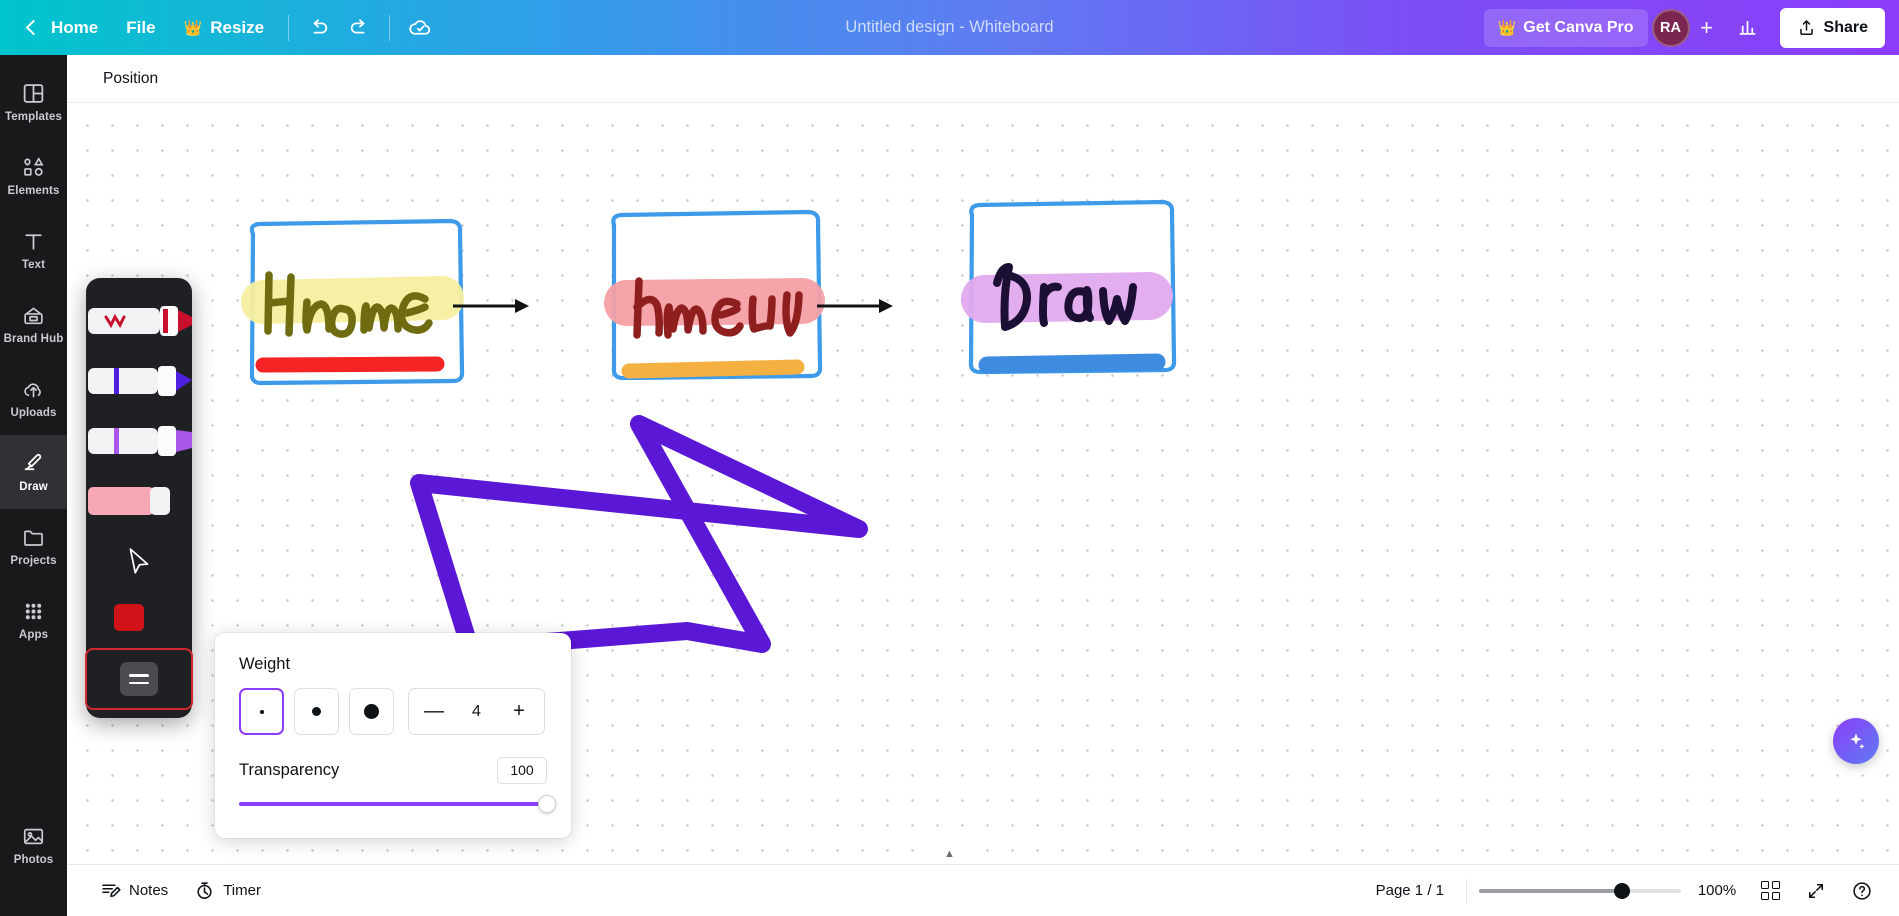  I want to click on purple-star-scribble, so click(639, 536).